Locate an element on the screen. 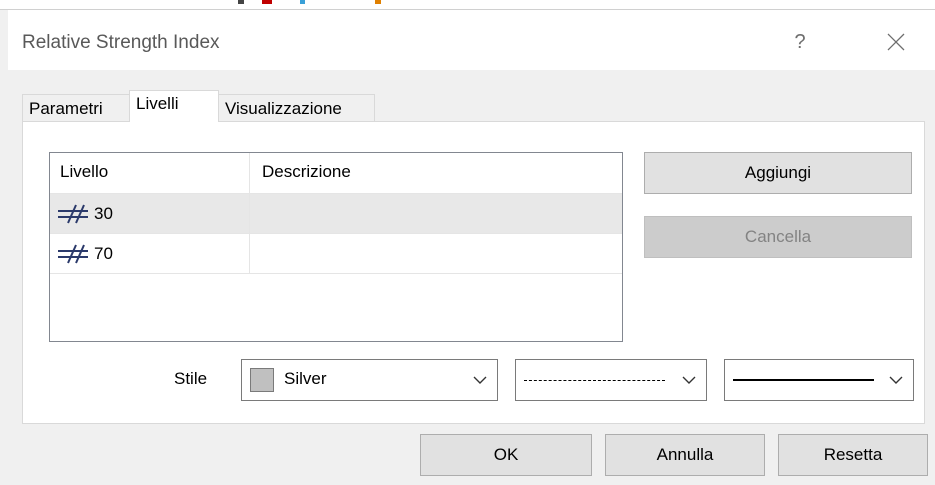  tab-label: Livelli is located at coordinates (157, 103).